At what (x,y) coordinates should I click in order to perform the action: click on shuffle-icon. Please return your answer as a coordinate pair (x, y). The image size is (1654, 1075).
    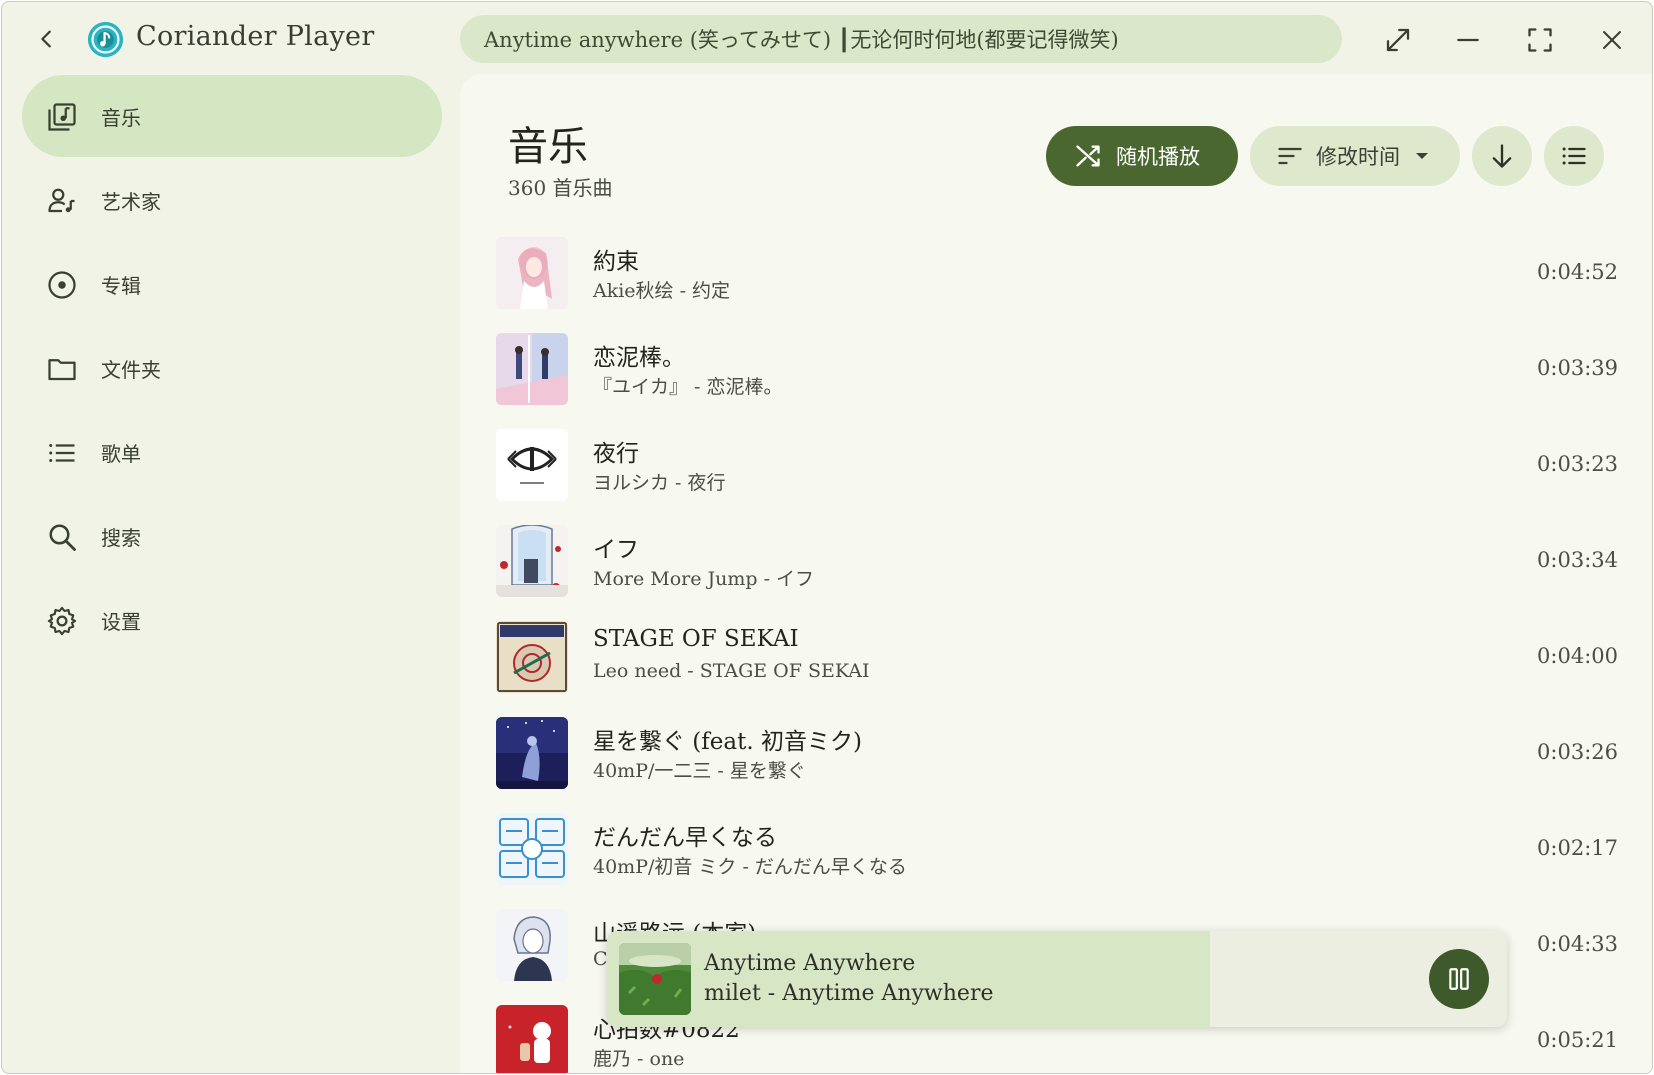
    Looking at the image, I should click on (1088, 156).